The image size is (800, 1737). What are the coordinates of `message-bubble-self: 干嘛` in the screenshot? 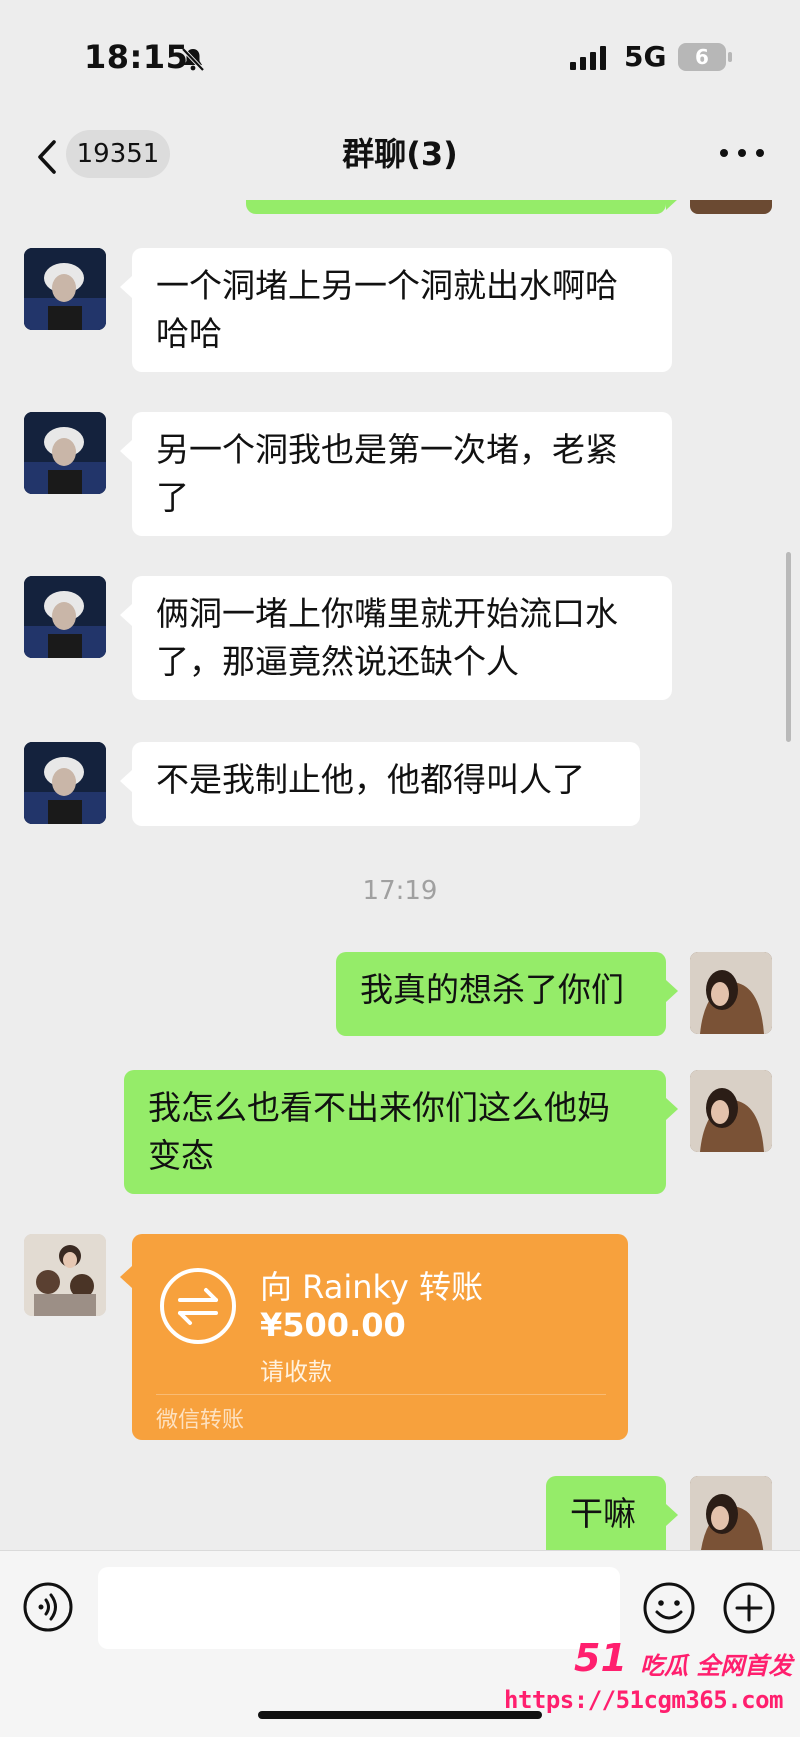 It's located at (612, 1513).